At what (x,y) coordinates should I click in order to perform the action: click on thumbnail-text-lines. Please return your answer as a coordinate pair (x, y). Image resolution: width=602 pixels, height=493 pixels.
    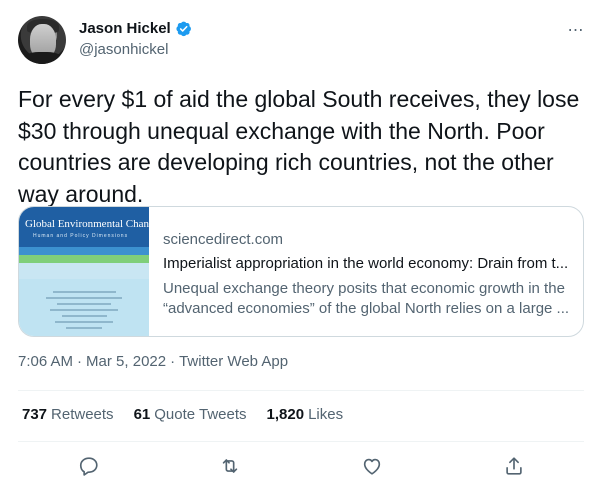
    Looking at the image, I should click on (84, 310).